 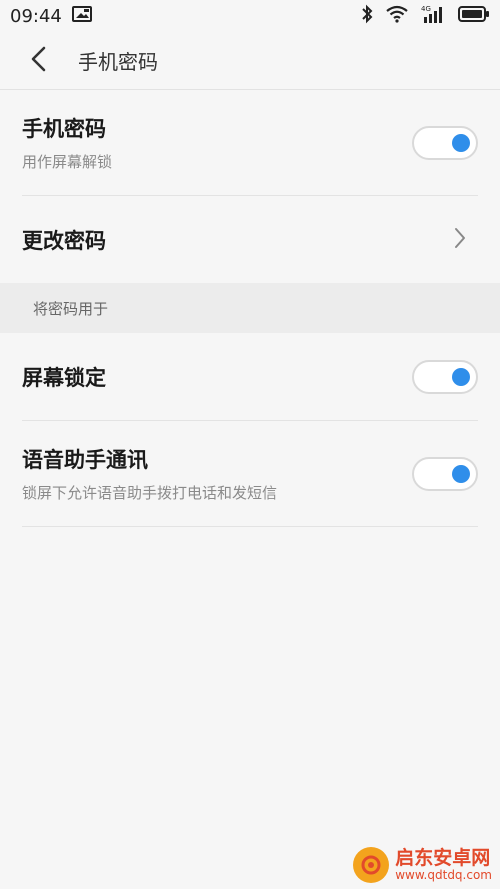 I want to click on top-app-bar: 手机密码, so click(x=250, y=61).